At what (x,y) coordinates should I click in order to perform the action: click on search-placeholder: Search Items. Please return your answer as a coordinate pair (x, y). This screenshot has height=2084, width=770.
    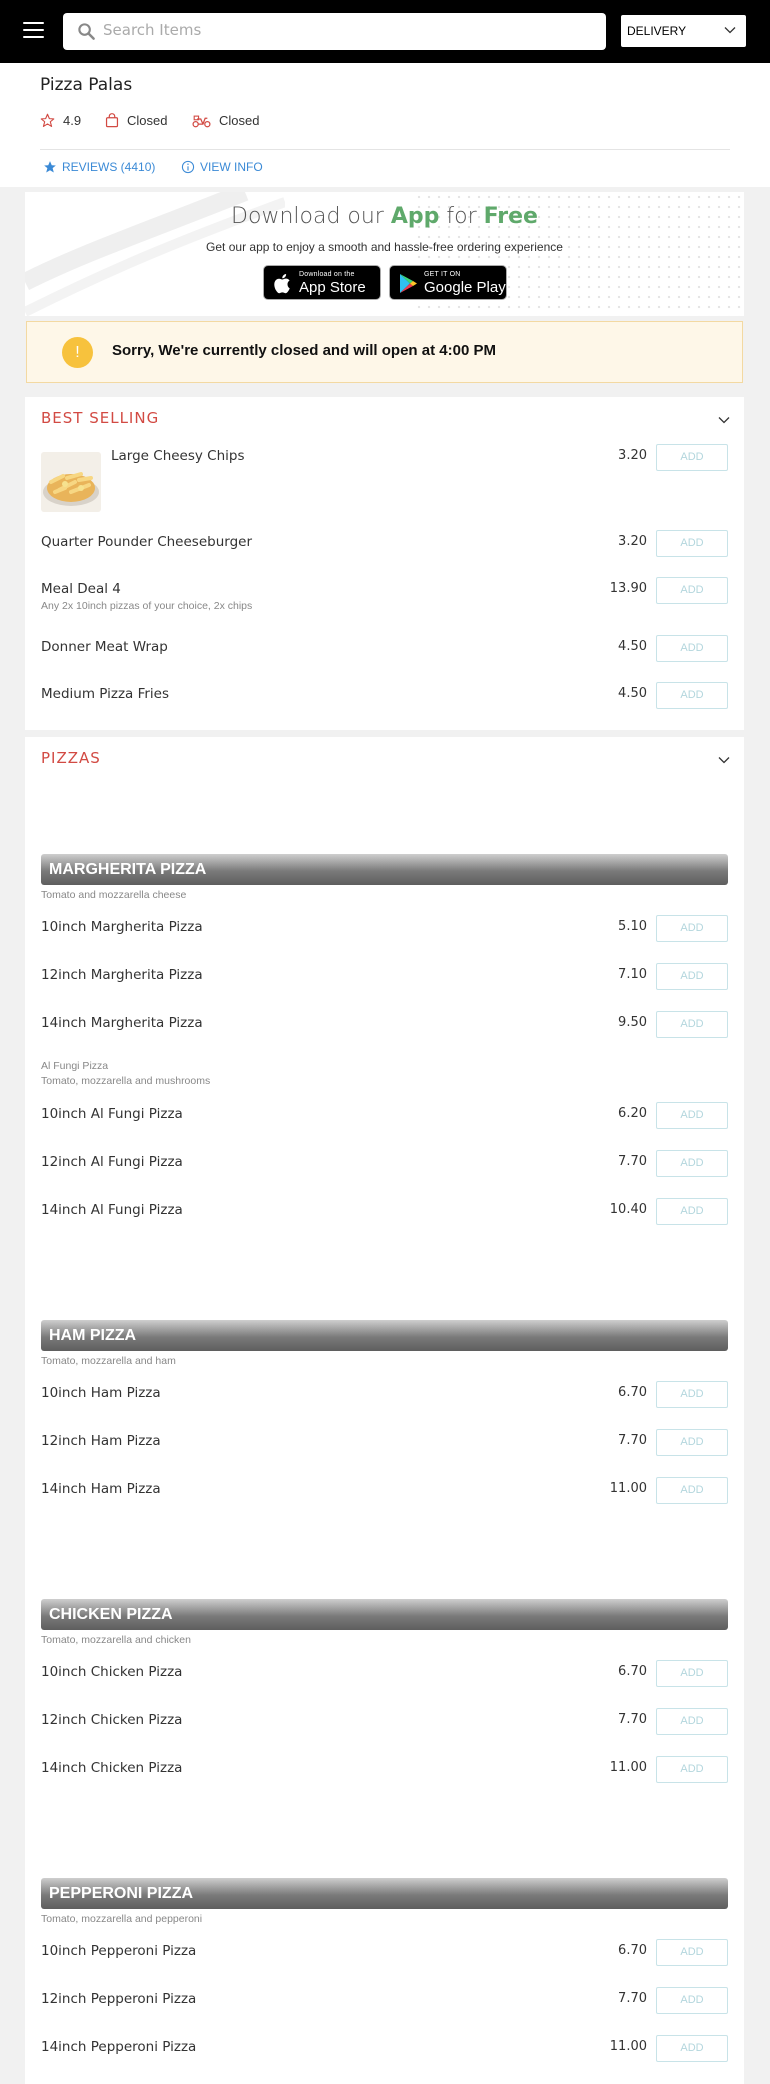
    Looking at the image, I should click on (152, 30).